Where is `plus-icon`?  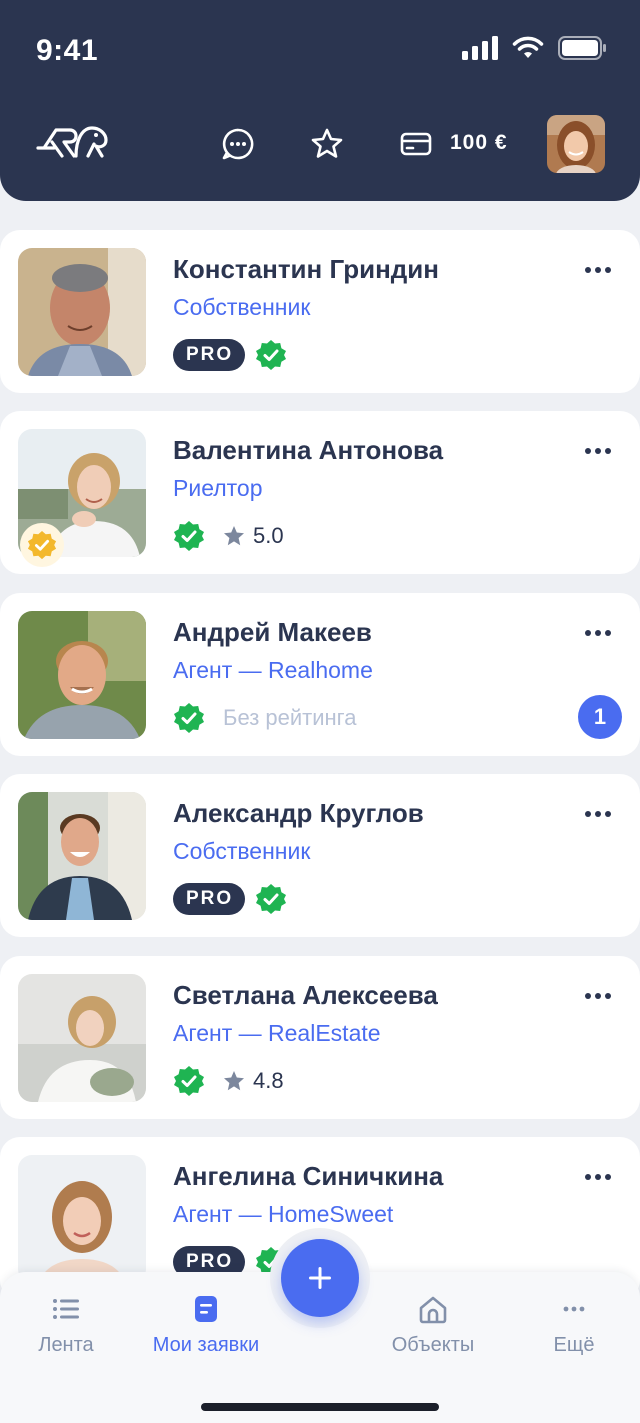
plus-icon is located at coordinates (320, 1278).